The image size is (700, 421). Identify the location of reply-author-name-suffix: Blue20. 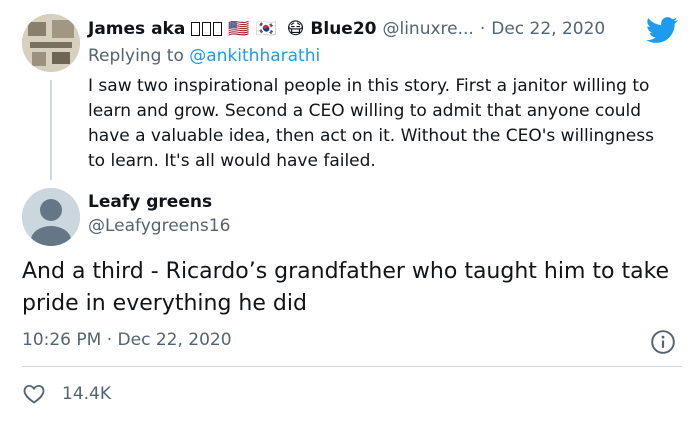
(343, 29).